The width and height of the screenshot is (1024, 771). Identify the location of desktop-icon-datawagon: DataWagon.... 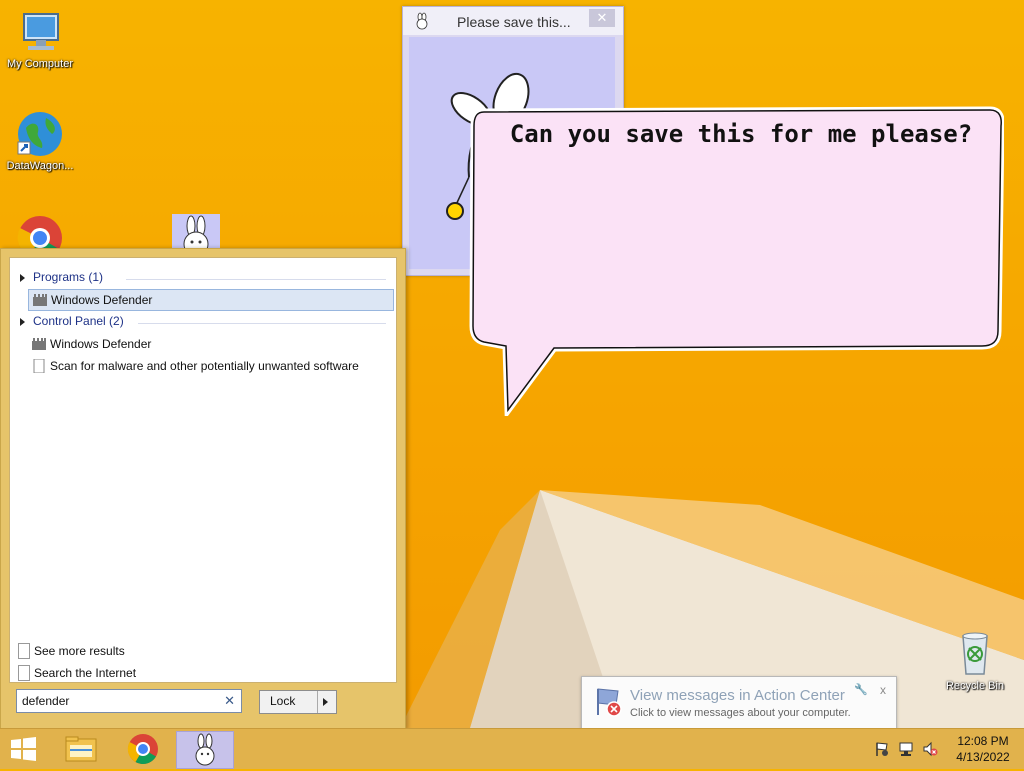
(40, 141).